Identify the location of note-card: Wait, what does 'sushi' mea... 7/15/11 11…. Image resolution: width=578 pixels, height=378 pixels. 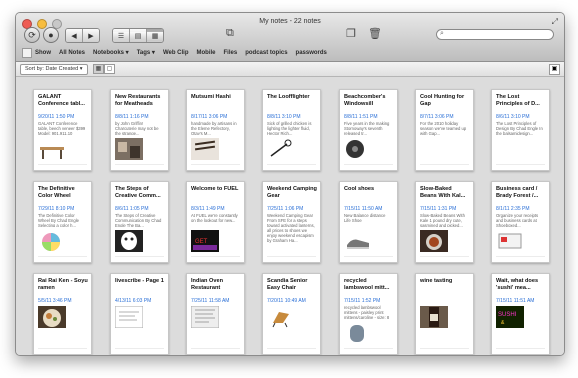
(520, 314).